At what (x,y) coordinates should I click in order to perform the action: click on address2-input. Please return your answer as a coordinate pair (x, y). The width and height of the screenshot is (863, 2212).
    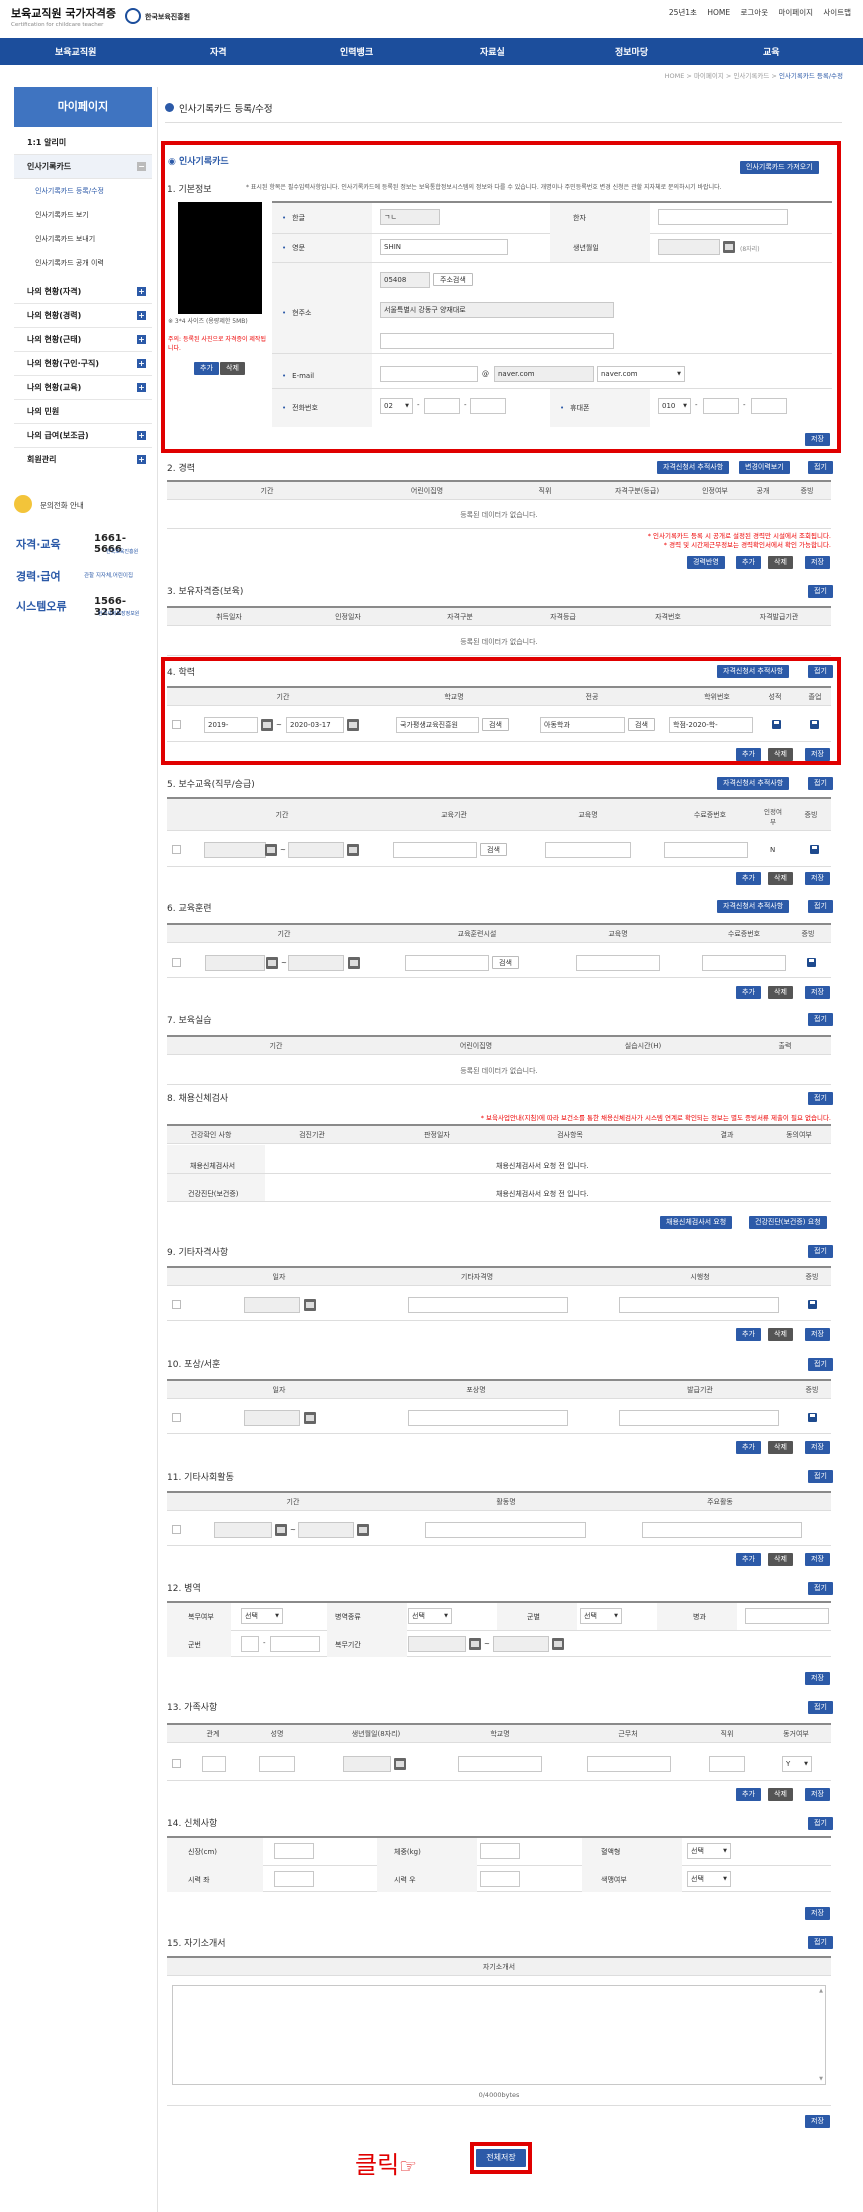
    Looking at the image, I should click on (497, 341).